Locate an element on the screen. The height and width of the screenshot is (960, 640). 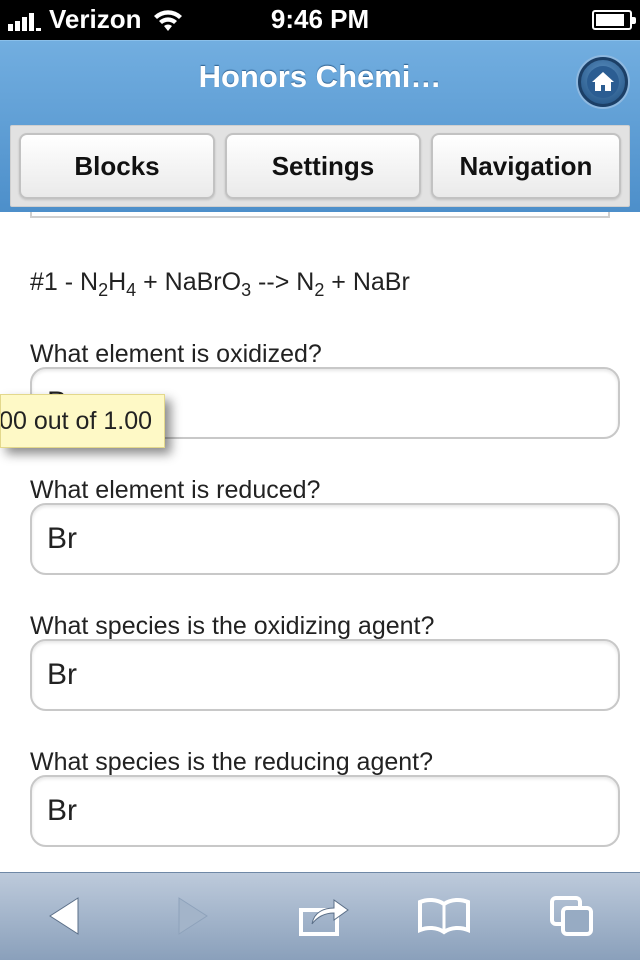
question-label-reduced: What element is reduced? is located at coordinates (175, 490).